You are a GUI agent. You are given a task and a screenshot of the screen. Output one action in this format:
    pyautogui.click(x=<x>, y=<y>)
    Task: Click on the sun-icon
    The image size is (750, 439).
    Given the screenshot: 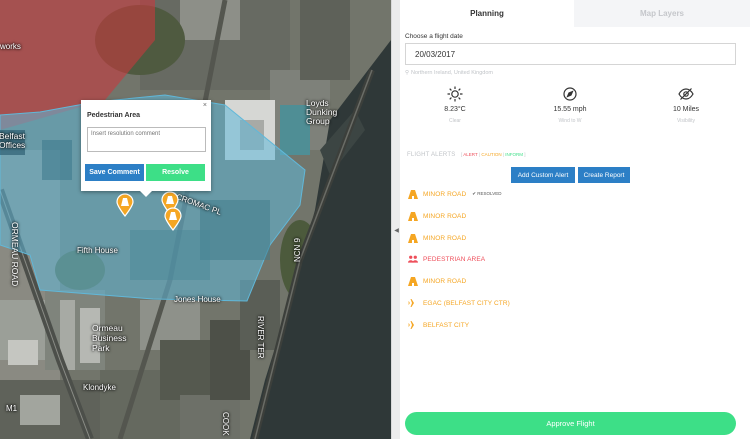 What is the action you would take?
    pyautogui.click(x=455, y=94)
    